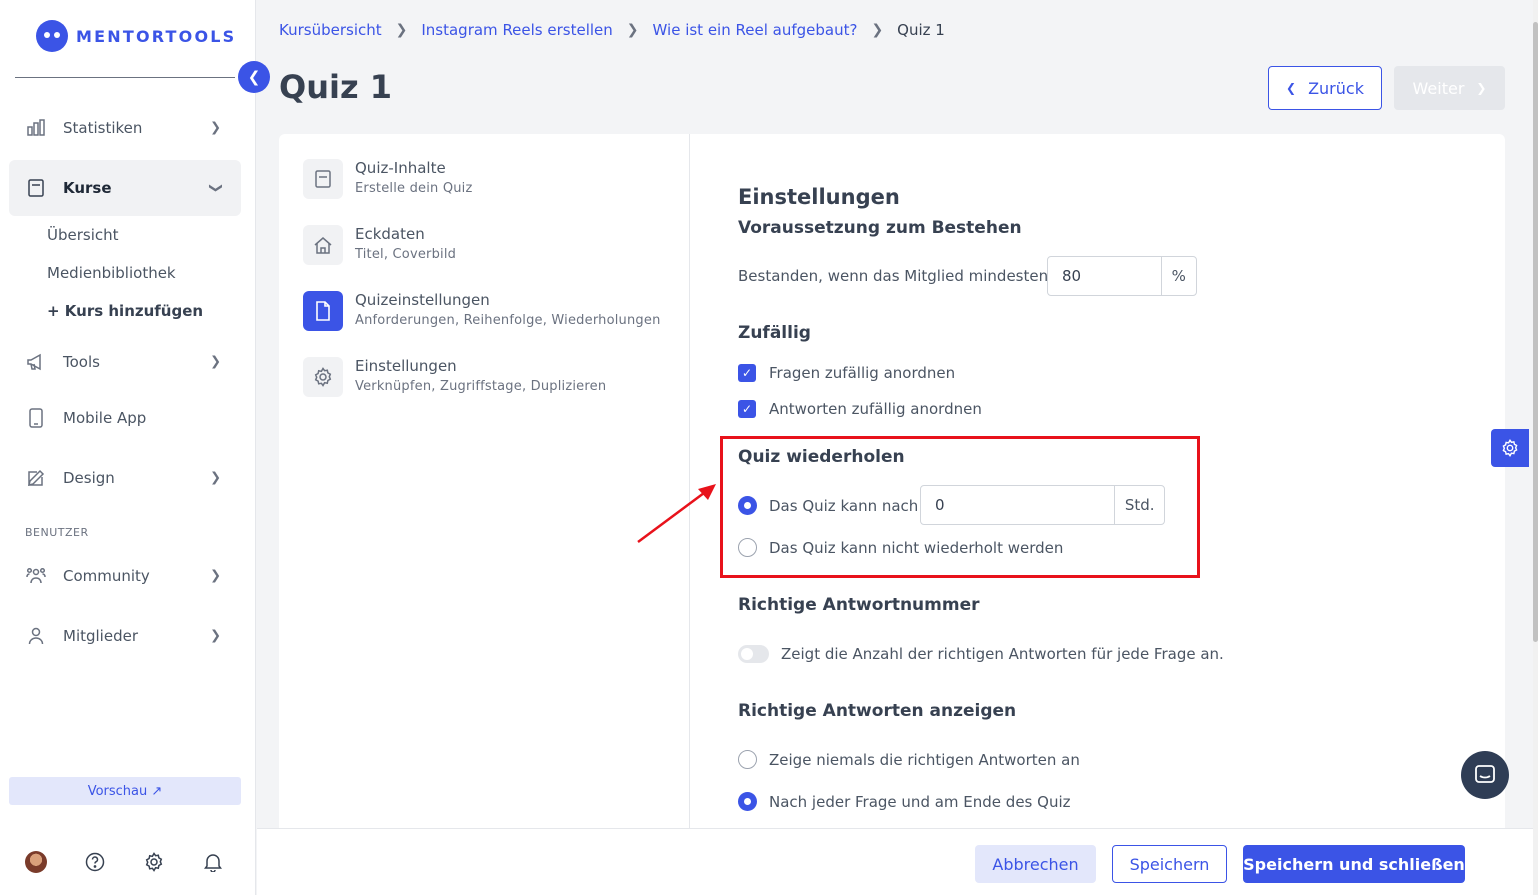 The width and height of the screenshot is (1538, 895). What do you see at coordinates (95, 862) in the screenshot?
I see `help-icon` at bounding box center [95, 862].